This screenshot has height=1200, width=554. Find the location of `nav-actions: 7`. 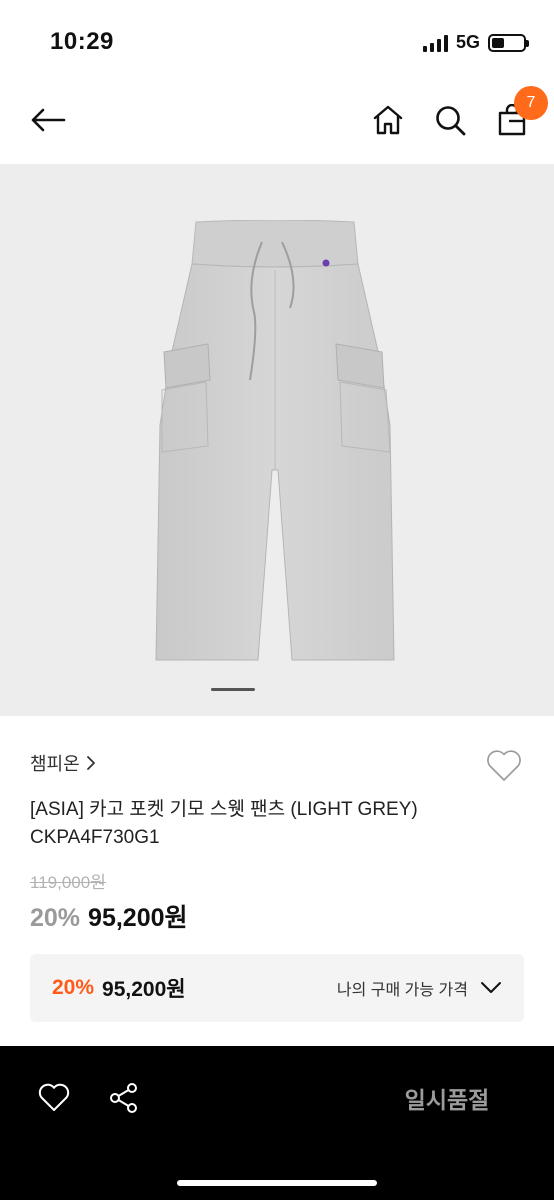

nav-actions: 7 is located at coordinates (457, 114).